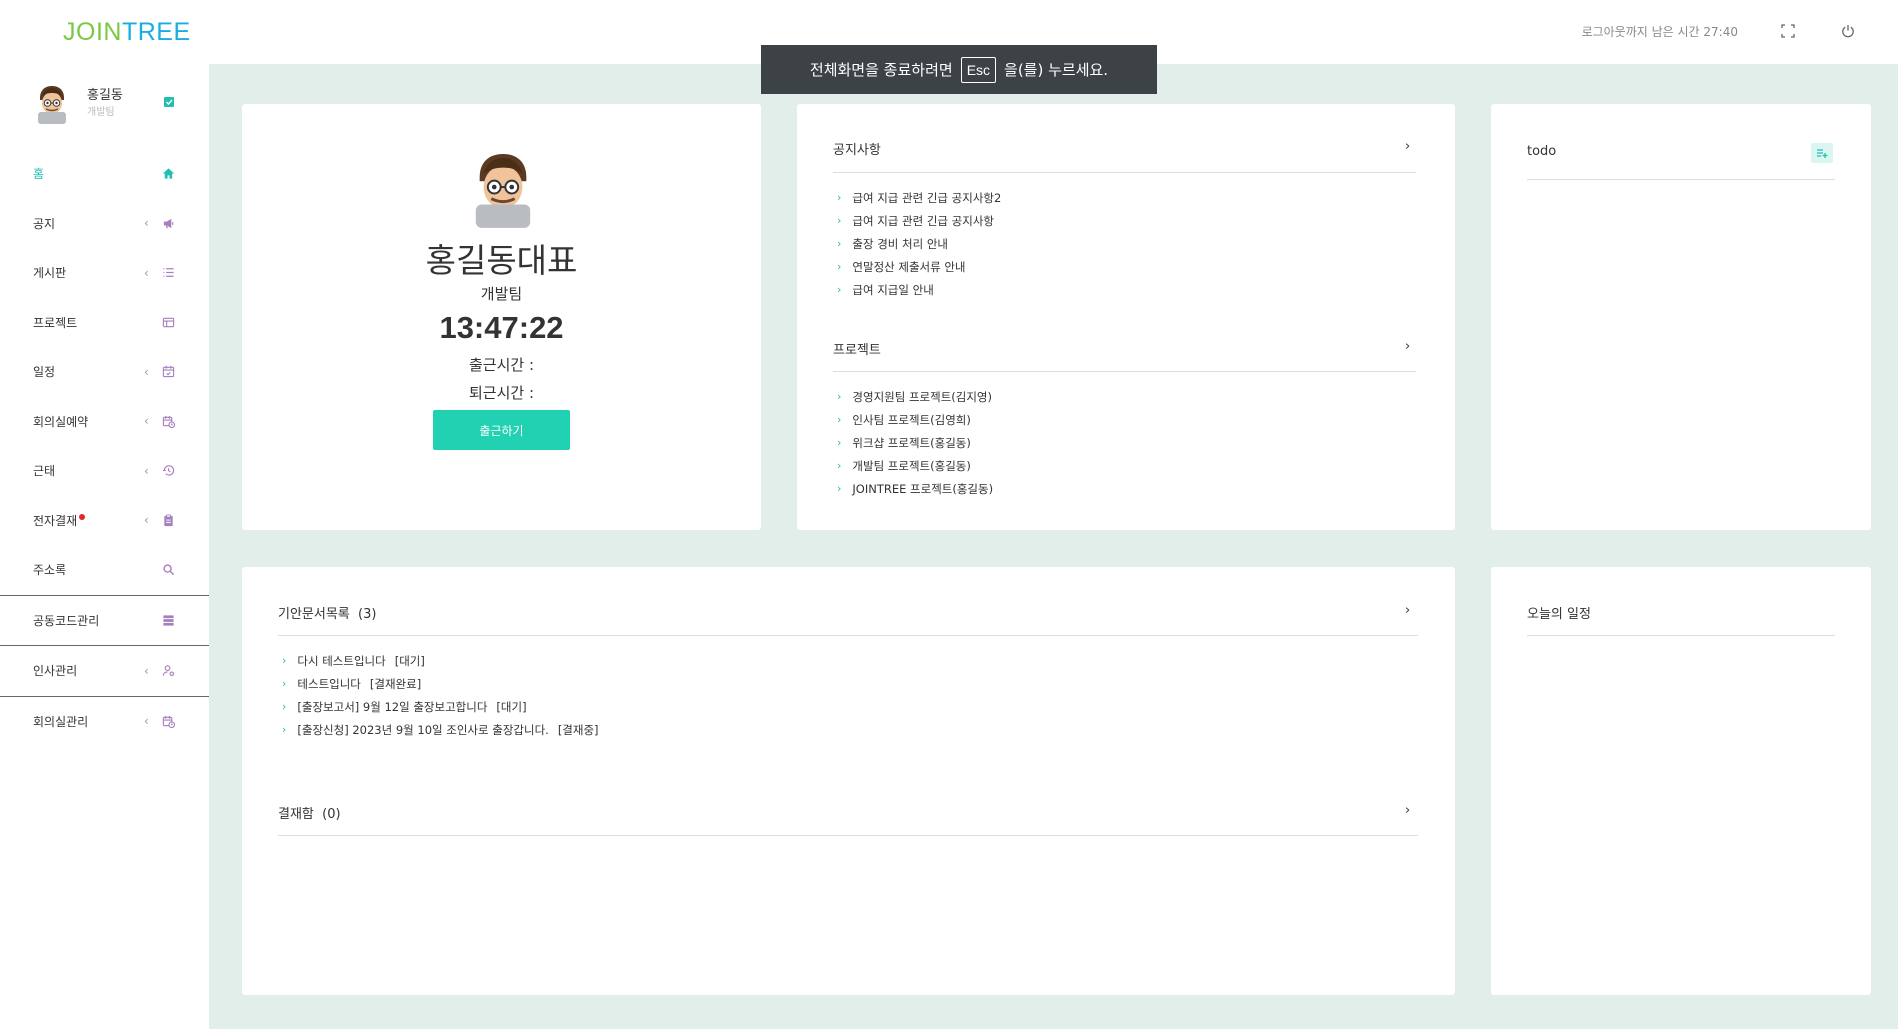  Describe the element at coordinates (978, 69) in the screenshot. I see `esc-key-badge: Esc` at that location.